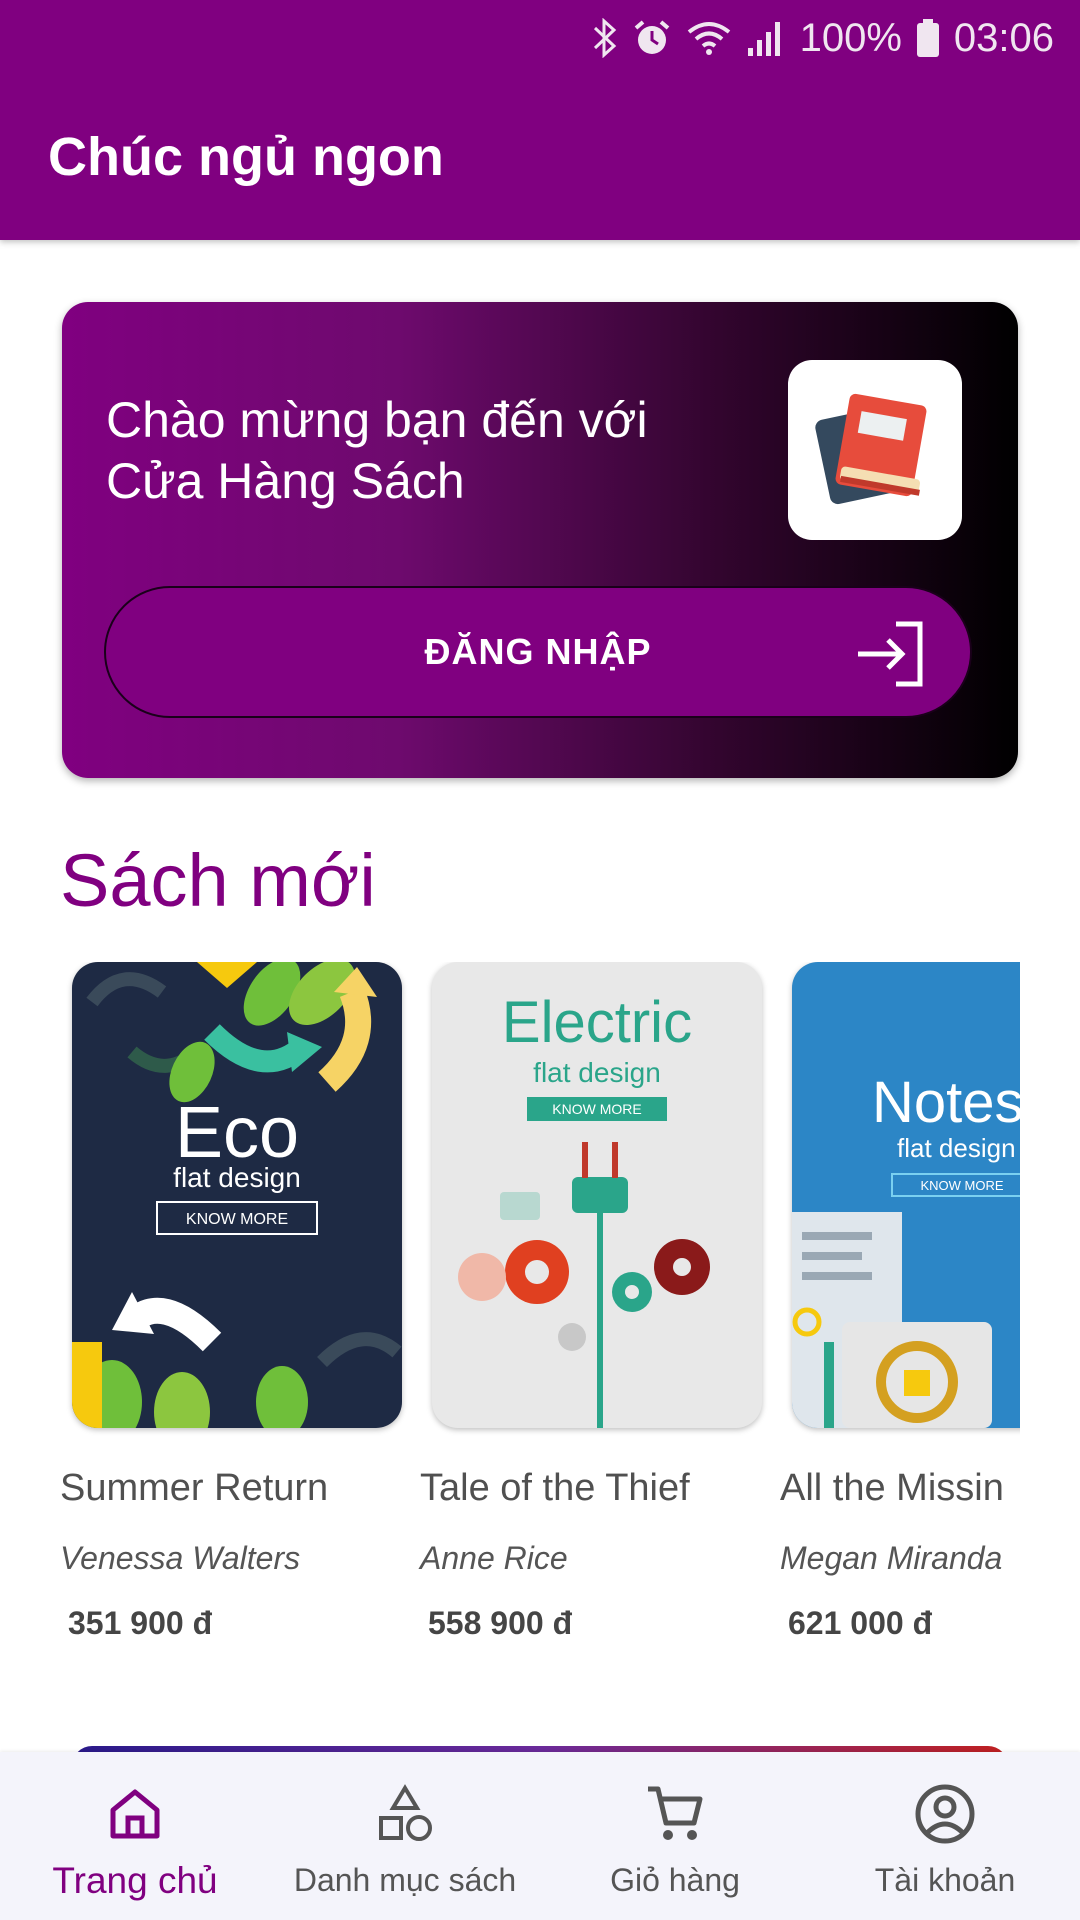  I want to click on alarm-icon, so click(652, 38).